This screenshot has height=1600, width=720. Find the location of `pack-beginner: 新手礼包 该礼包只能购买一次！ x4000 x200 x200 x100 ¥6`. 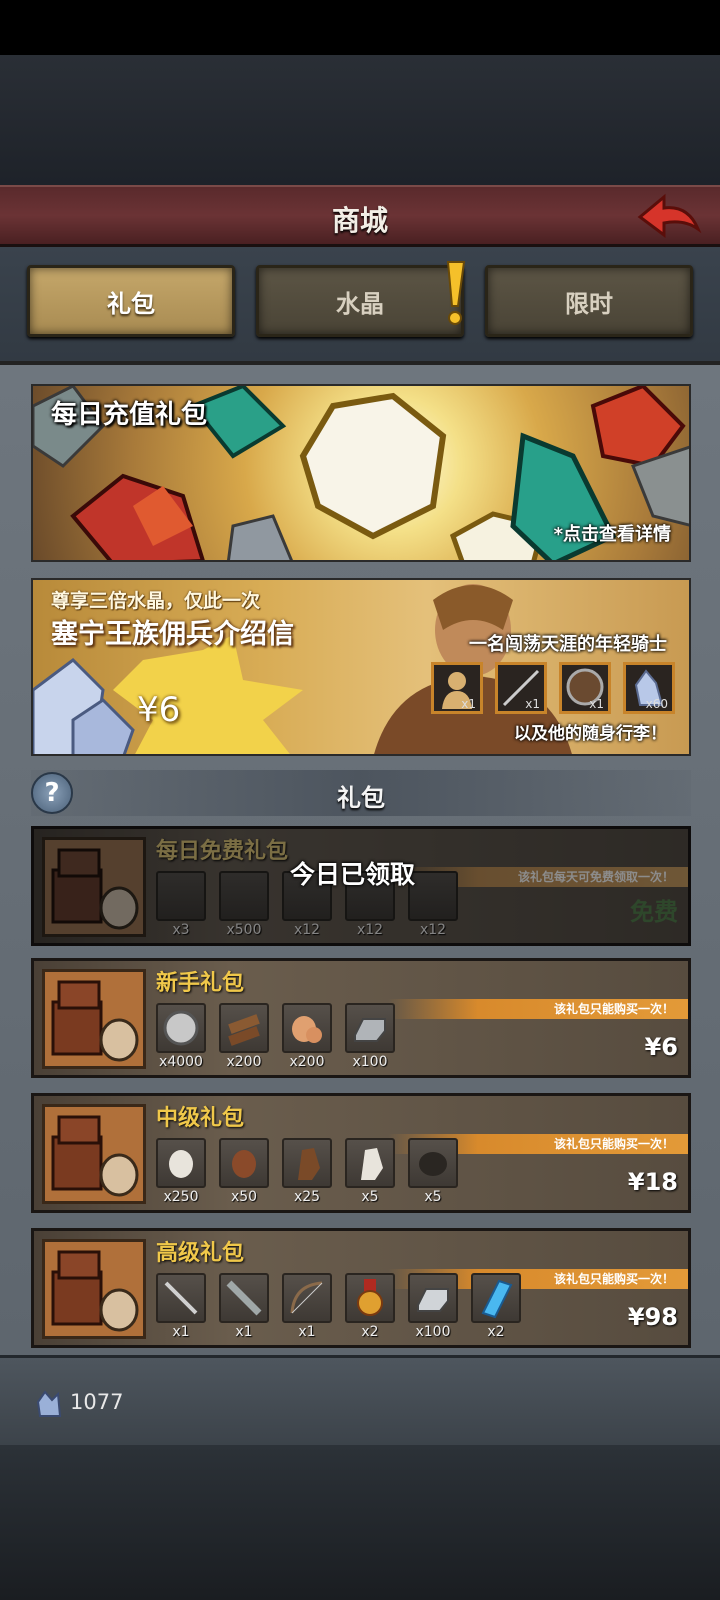

pack-beginner: 新手礼包 该礼包只能购买一次！ x4000 x200 x200 x100 ¥6 is located at coordinates (361, 1018).